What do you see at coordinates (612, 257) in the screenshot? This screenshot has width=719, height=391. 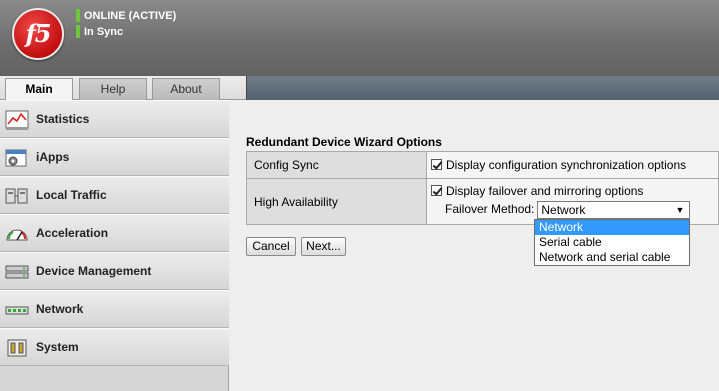 I see `dropdown-option-network-and-serial: Network and serial cable` at bounding box center [612, 257].